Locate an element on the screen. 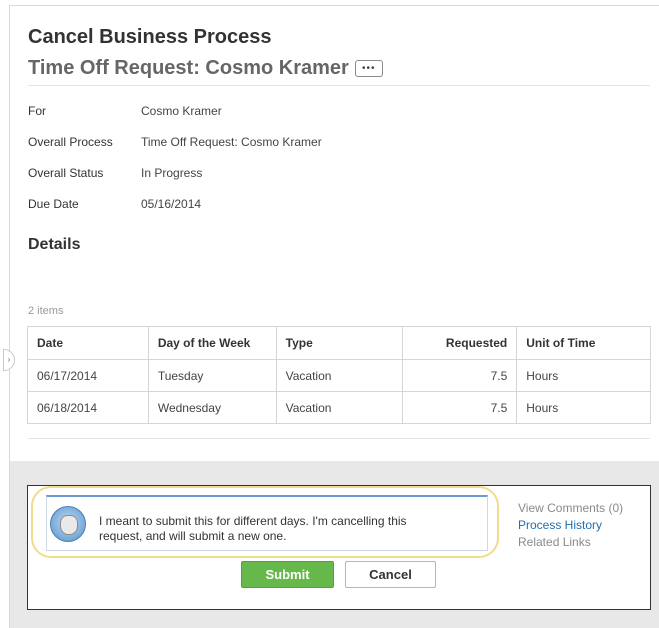  column-header-date: Date is located at coordinates (88, 343).